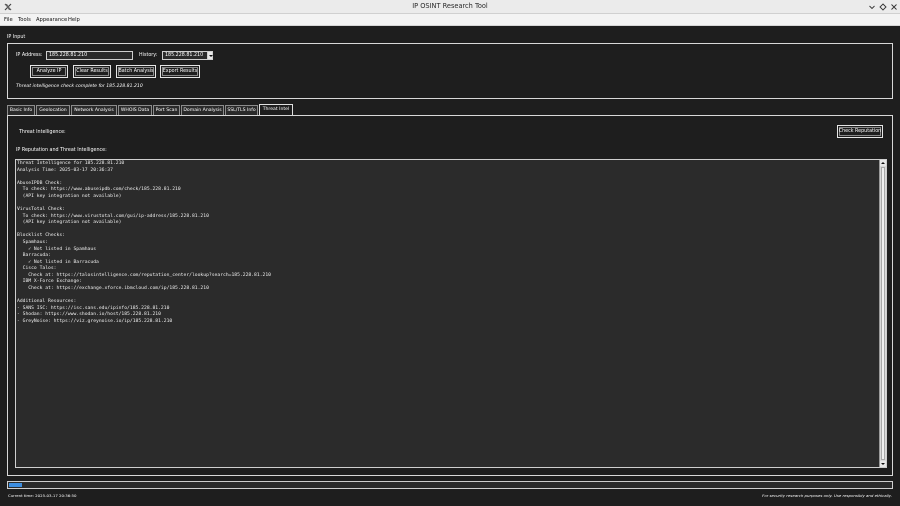 The height and width of the screenshot is (506, 900). Describe the element at coordinates (450, 20) in the screenshot. I see `menu-bar: File Tools Appearance Help` at that location.